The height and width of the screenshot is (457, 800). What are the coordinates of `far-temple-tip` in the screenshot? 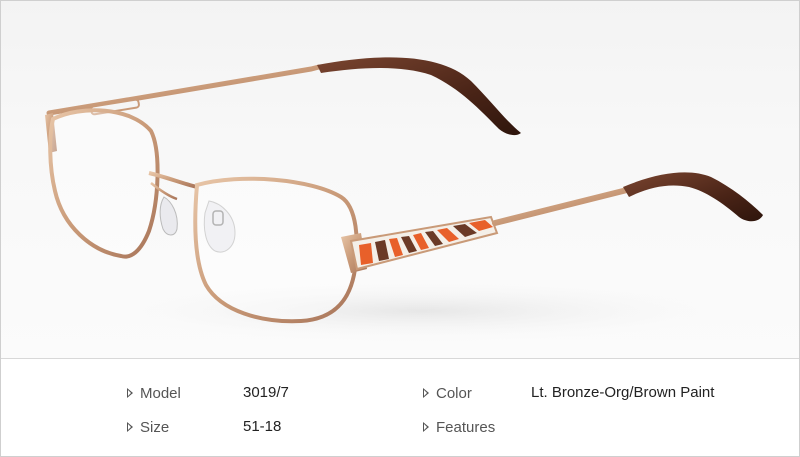 It's located at (419, 96).